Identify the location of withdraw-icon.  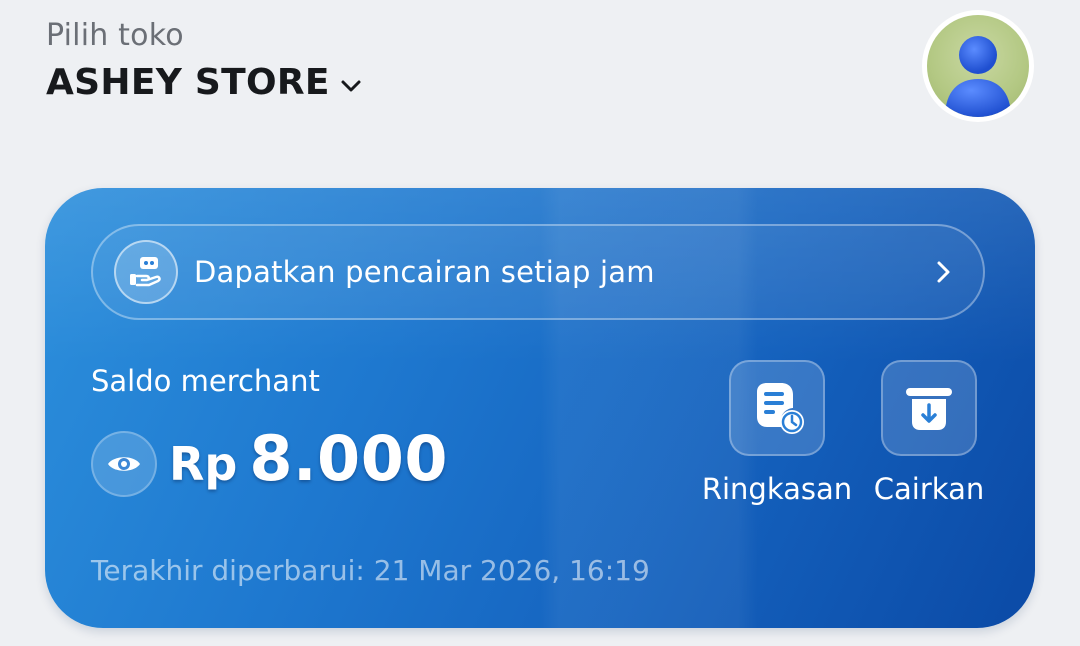
(929, 409).